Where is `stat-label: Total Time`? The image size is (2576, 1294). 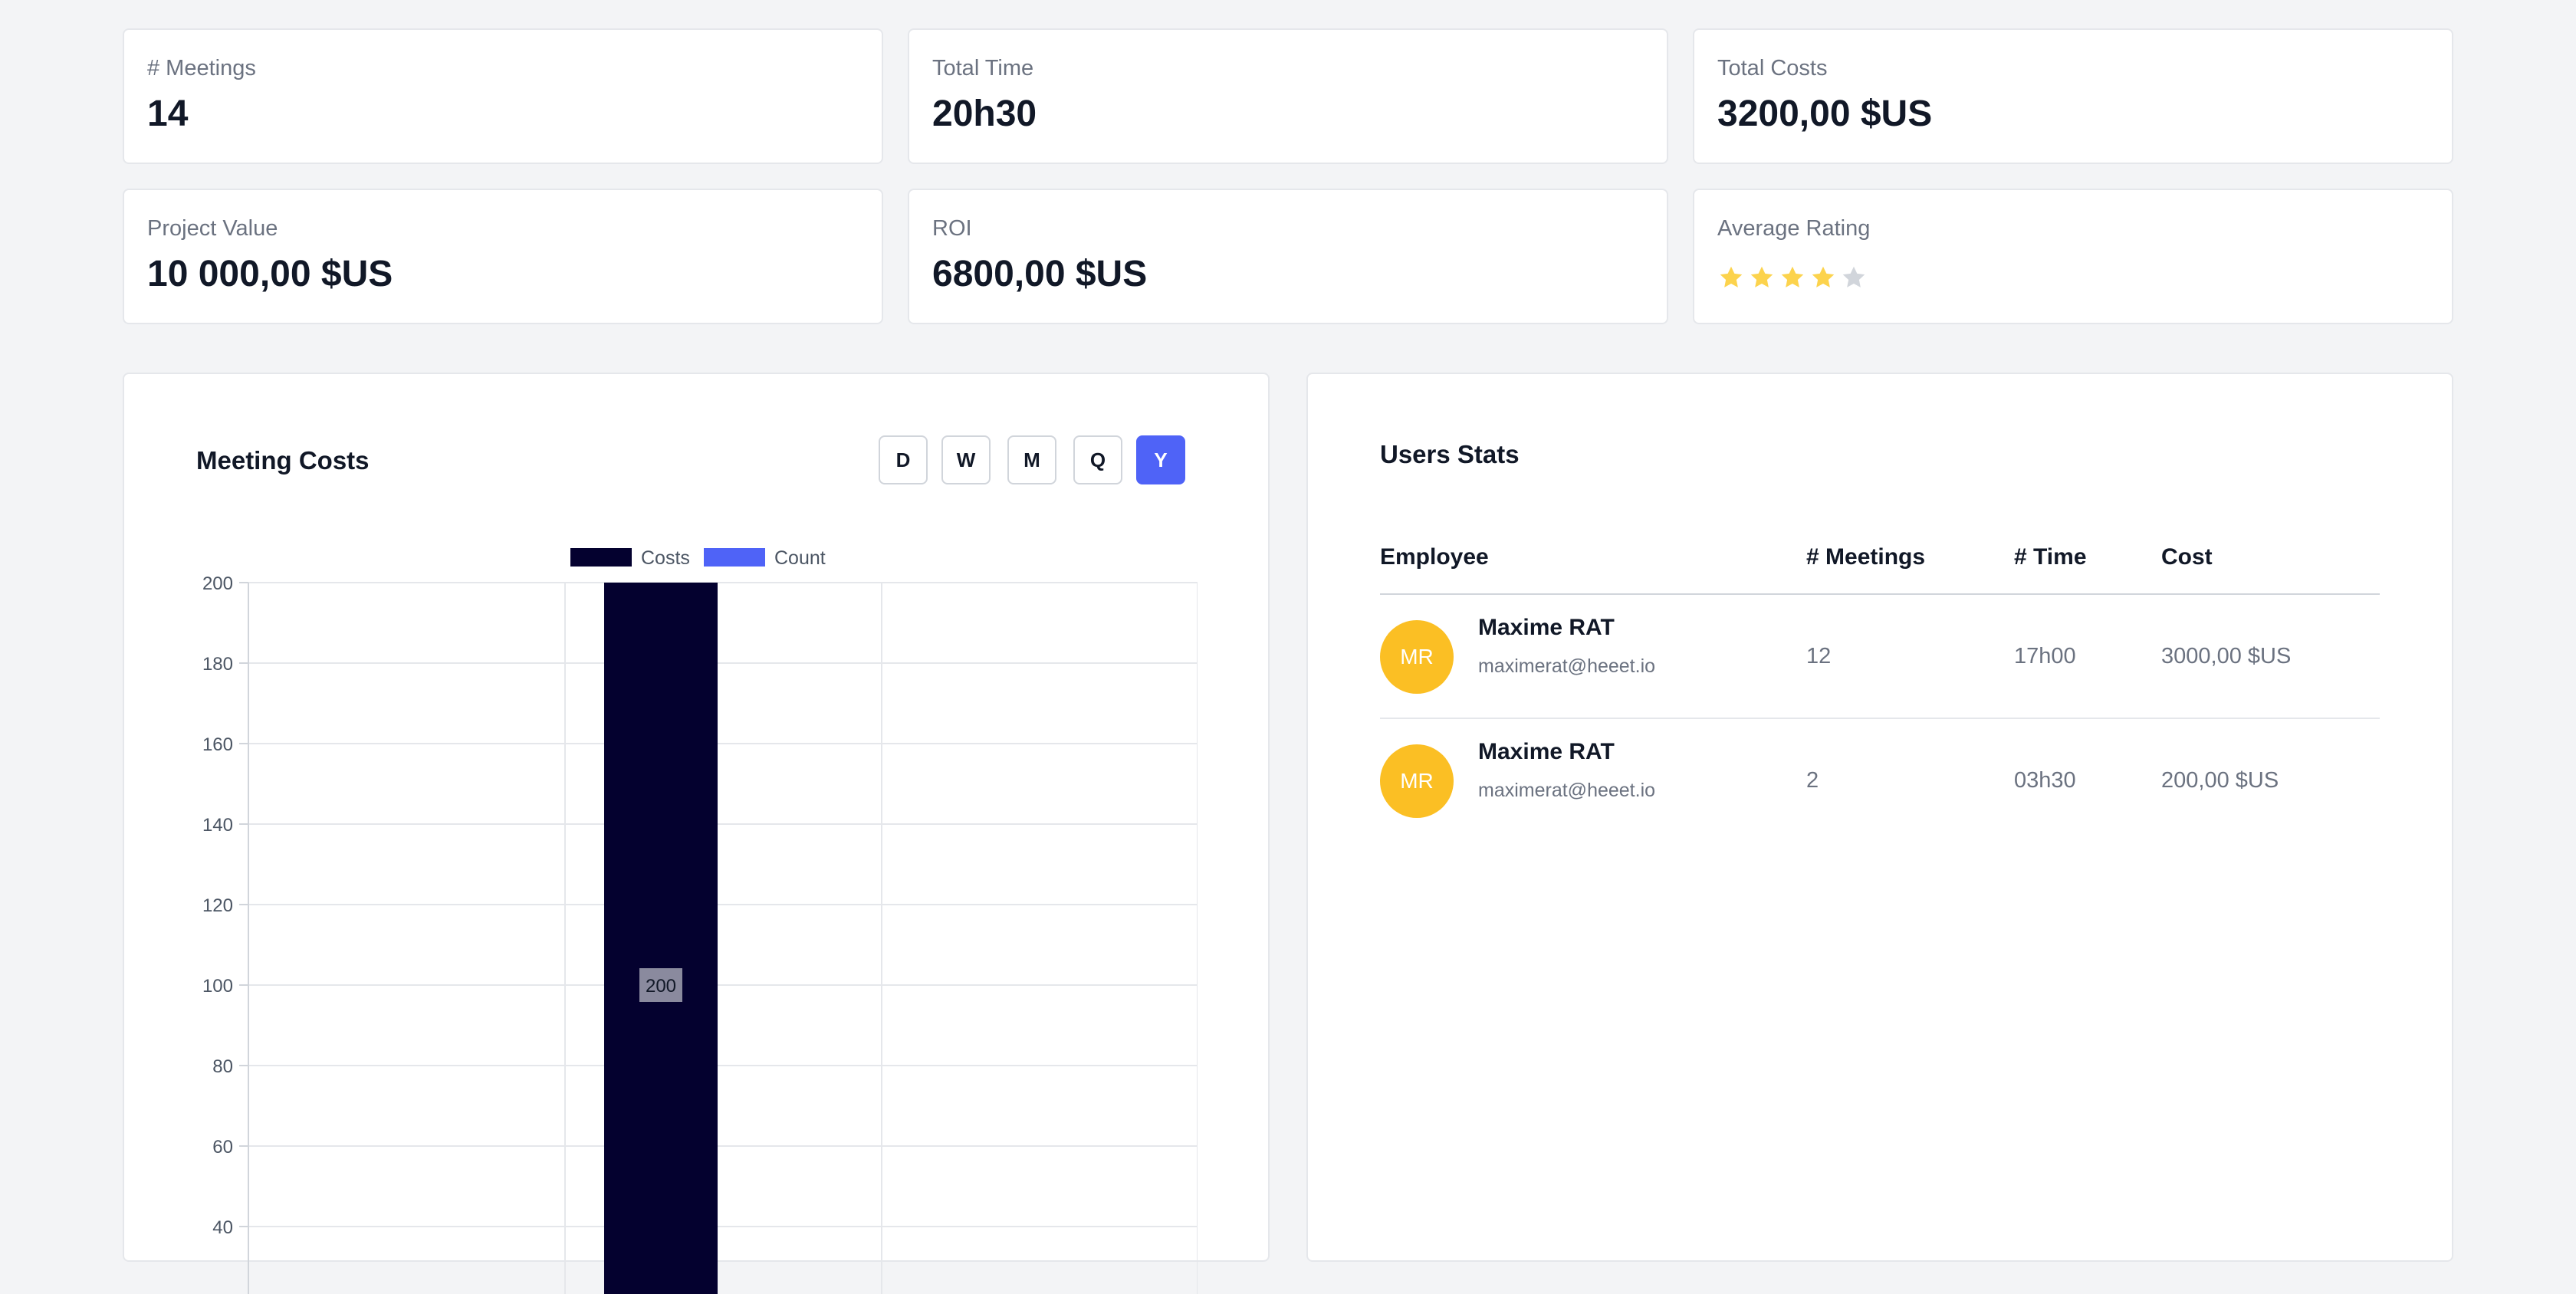 stat-label: Total Time is located at coordinates (983, 68).